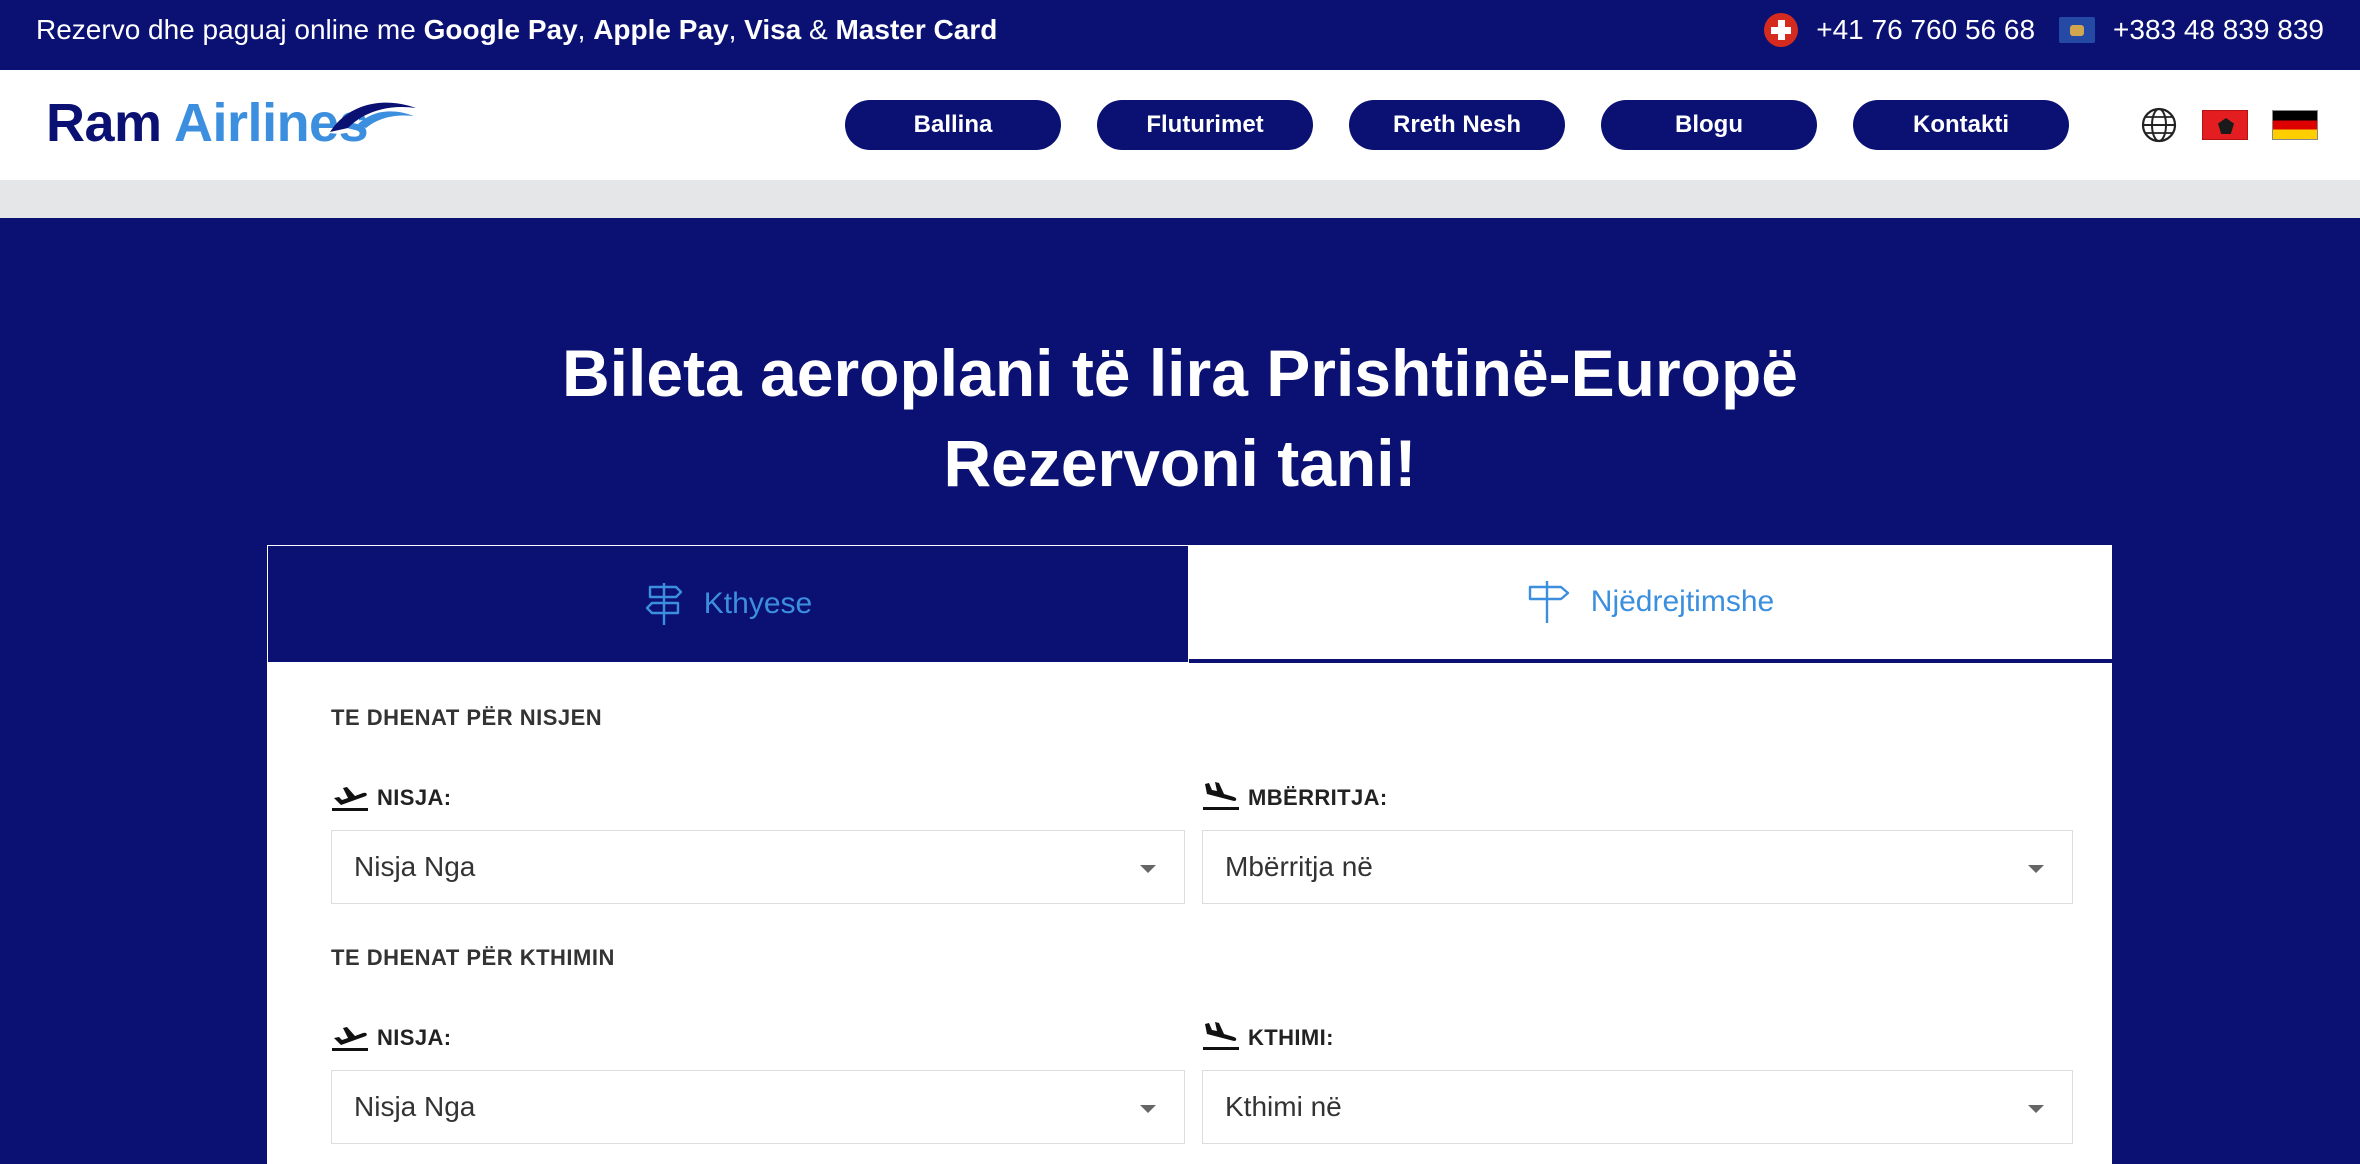 The height and width of the screenshot is (1164, 2360). What do you see at coordinates (2044, 30) in the screenshot?
I see `contact-phones: +41 76 760 56 68 +383 48 839 839` at bounding box center [2044, 30].